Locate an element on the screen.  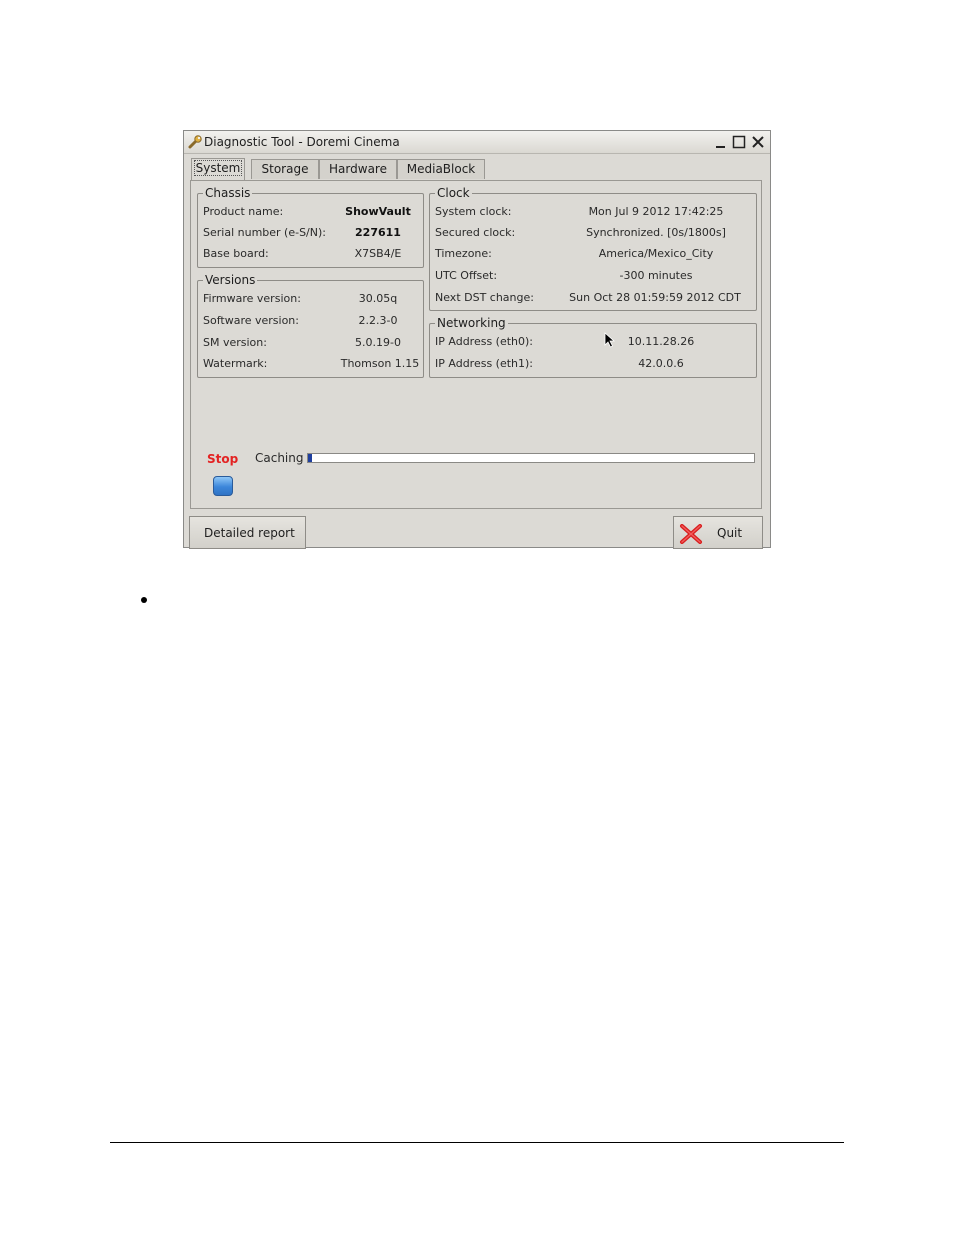
system-clock-label: System clock: is located at coordinates (473, 211).